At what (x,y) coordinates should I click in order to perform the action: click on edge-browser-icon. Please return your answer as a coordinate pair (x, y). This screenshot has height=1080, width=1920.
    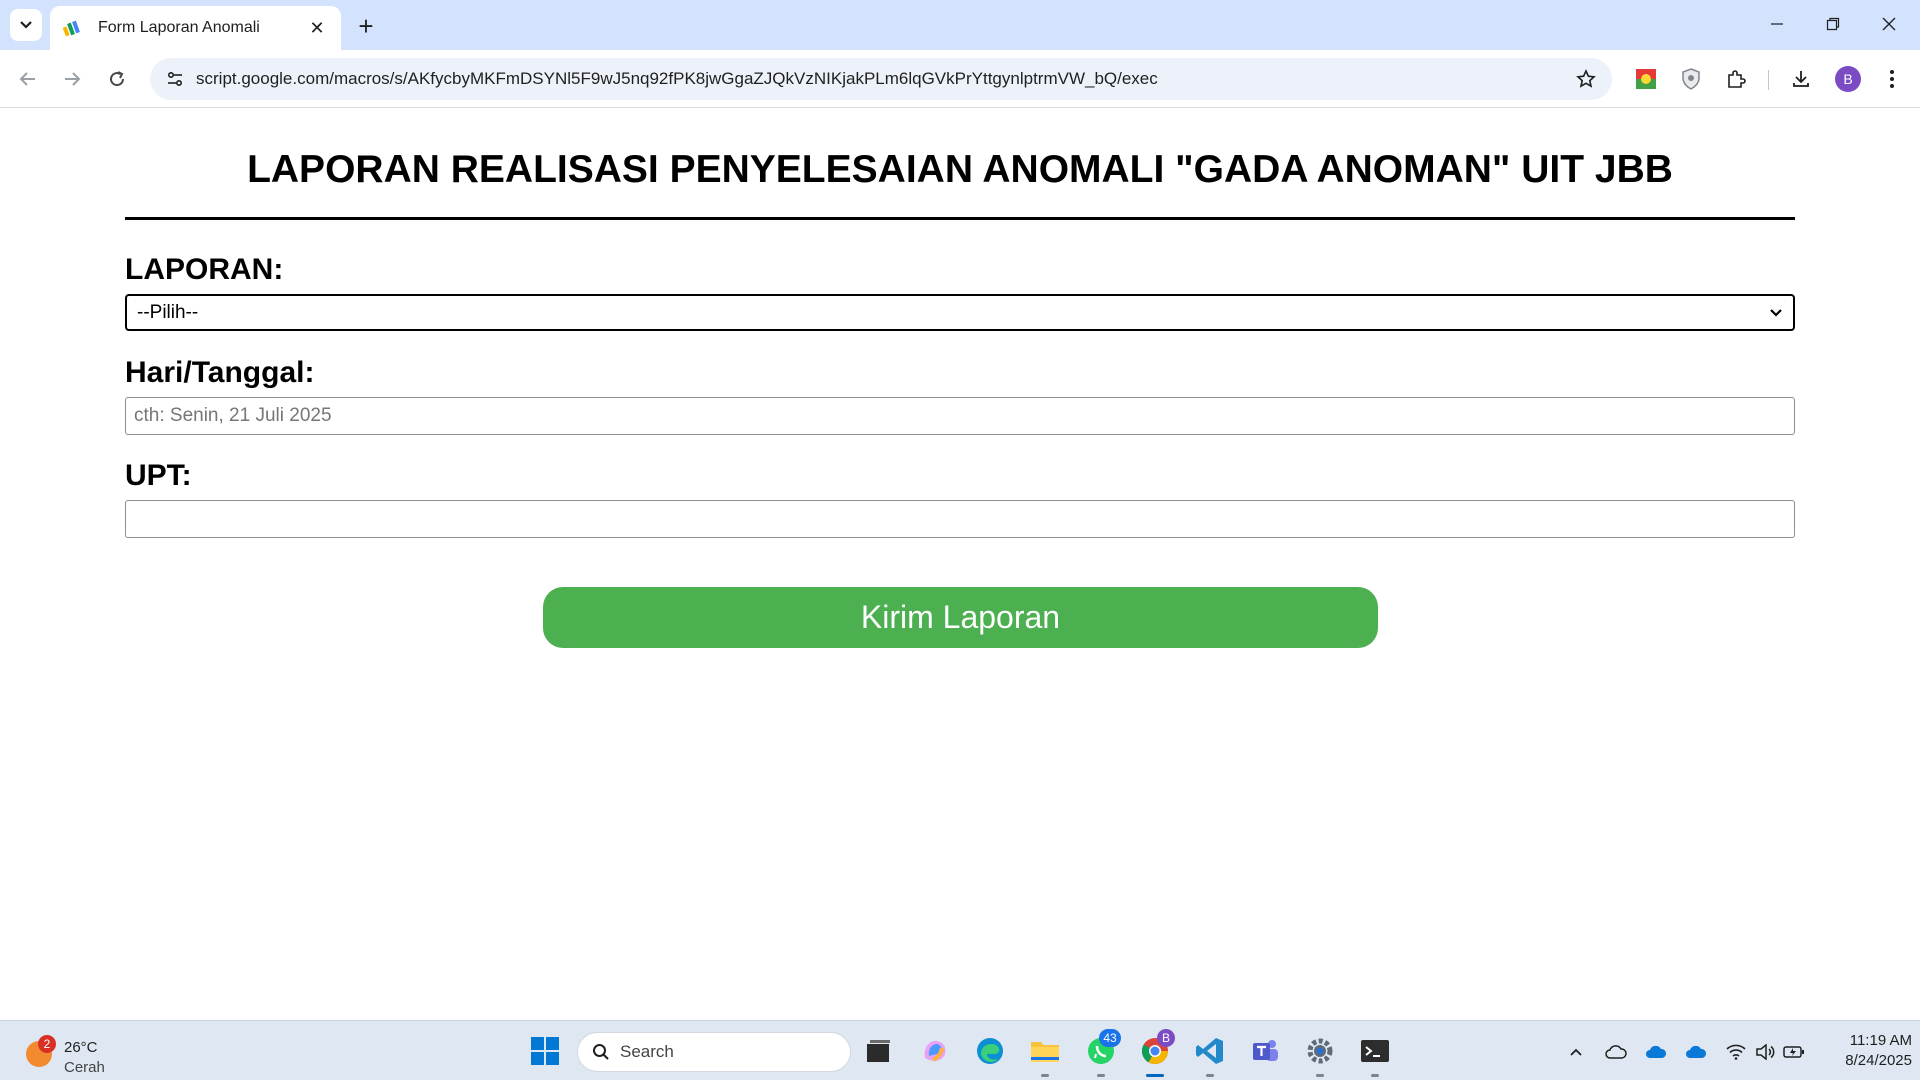
    Looking at the image, I should click on (990, 1051).